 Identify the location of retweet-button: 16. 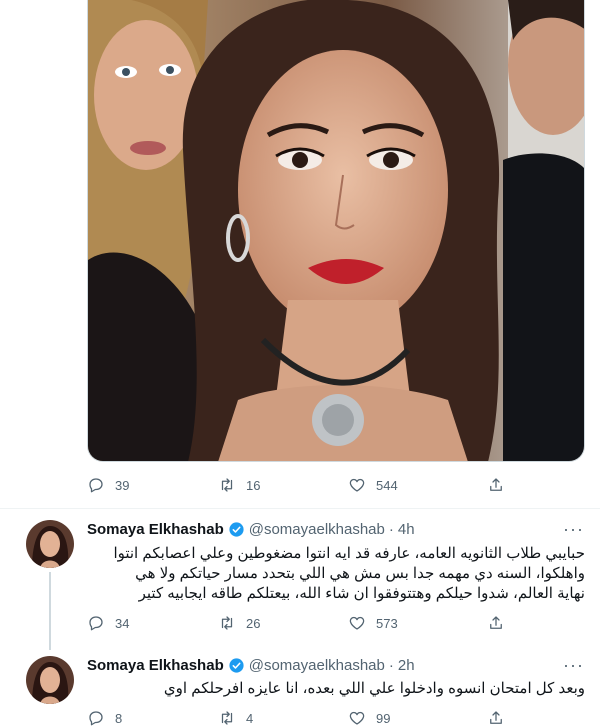
(239, 485).